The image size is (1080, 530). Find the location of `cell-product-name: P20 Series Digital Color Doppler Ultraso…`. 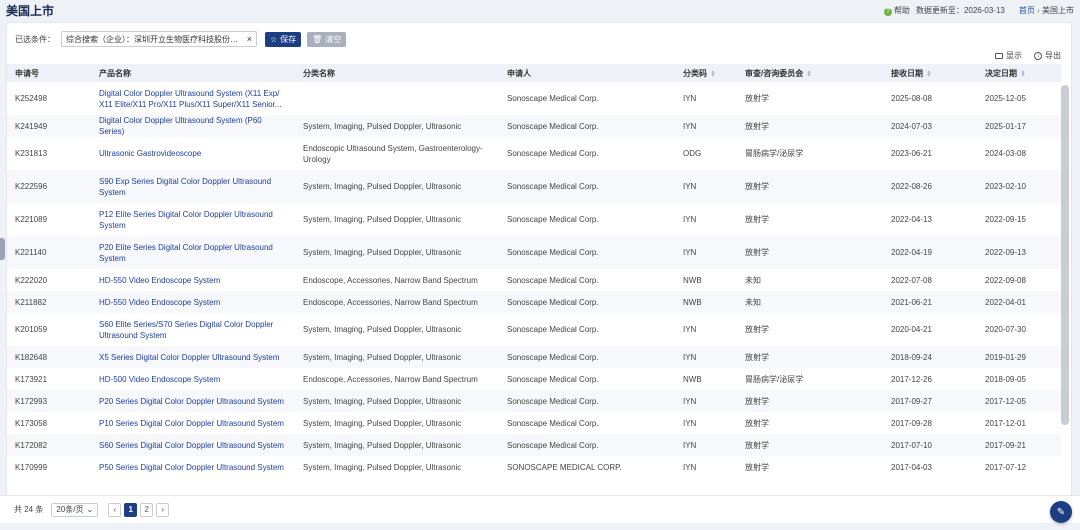

cell-product-name: P20 Series Digital Color Doppler Ultraso… is located at coordinates (193, 401).